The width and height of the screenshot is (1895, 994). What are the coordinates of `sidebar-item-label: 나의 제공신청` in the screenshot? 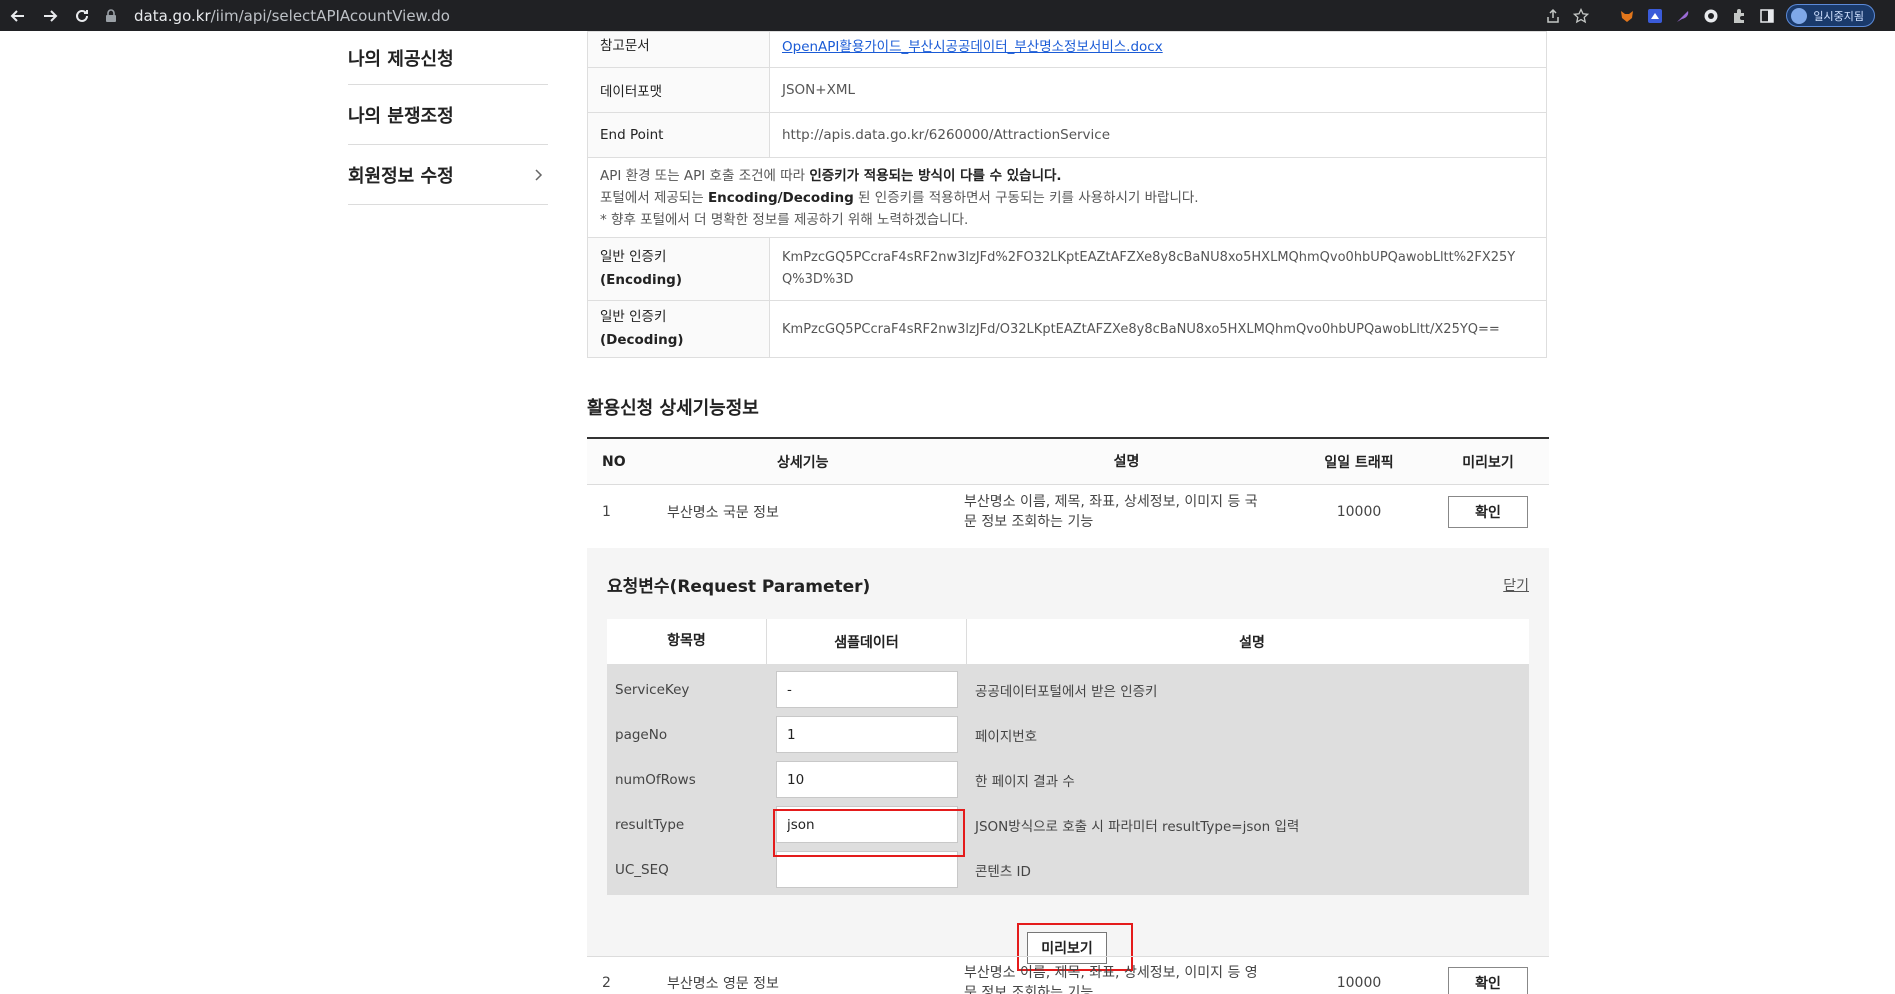 It's located at (401, 59).